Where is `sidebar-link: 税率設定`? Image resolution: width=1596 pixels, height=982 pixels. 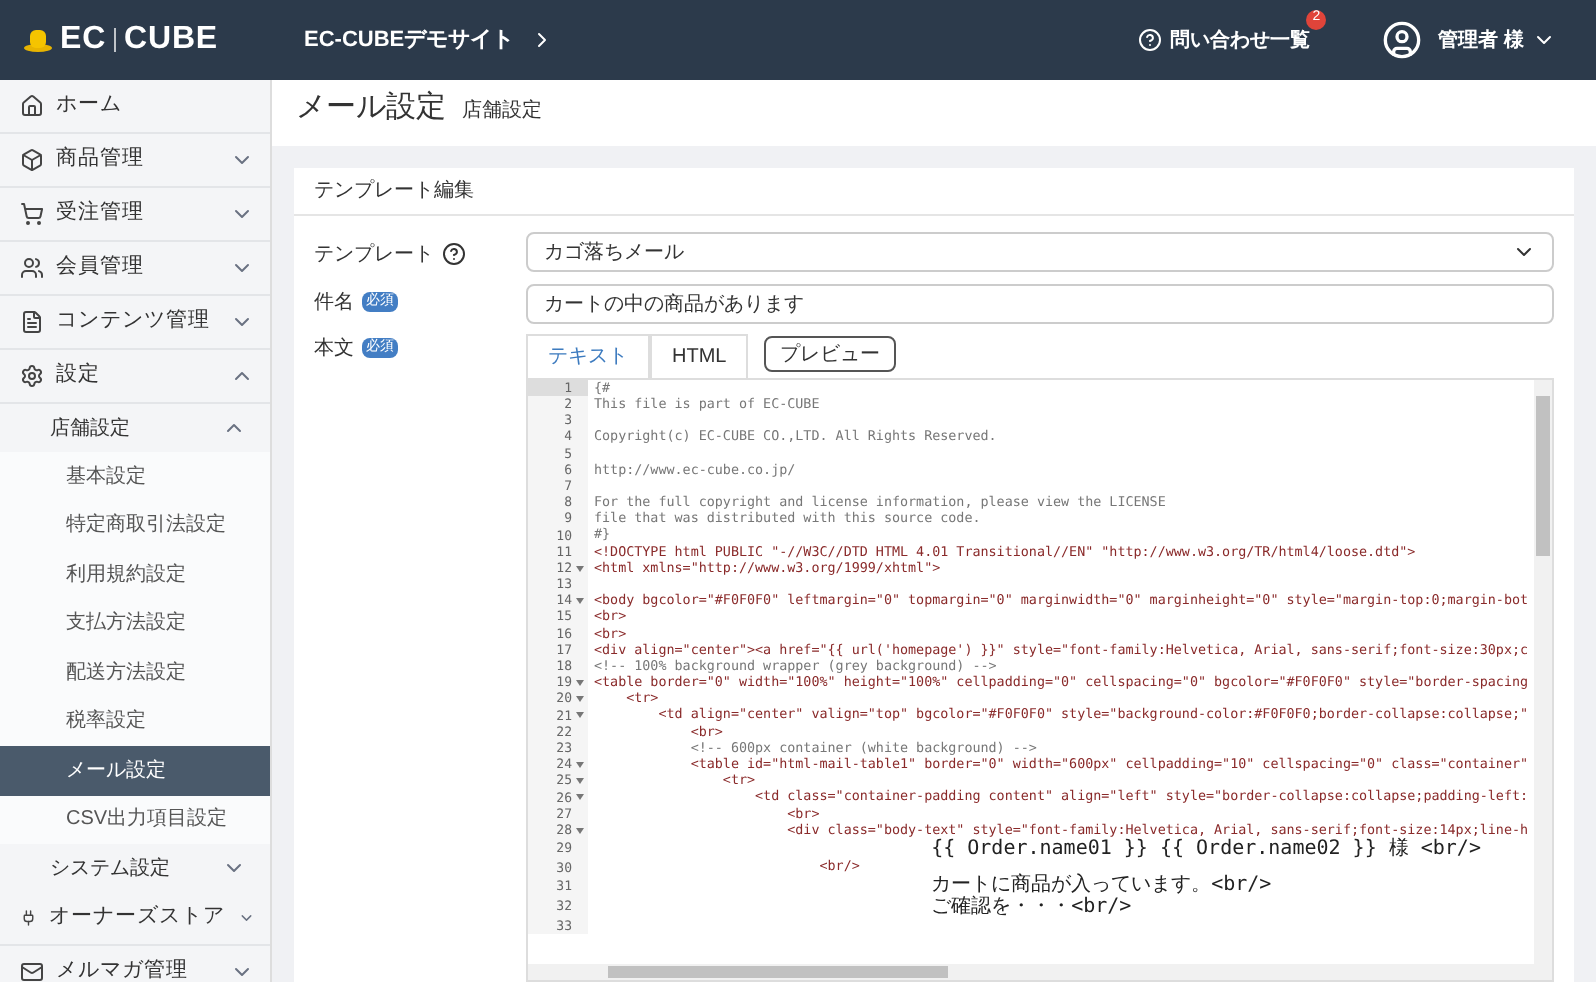 sidebar-link: 税率設定 is located at coordinates (135, 721).